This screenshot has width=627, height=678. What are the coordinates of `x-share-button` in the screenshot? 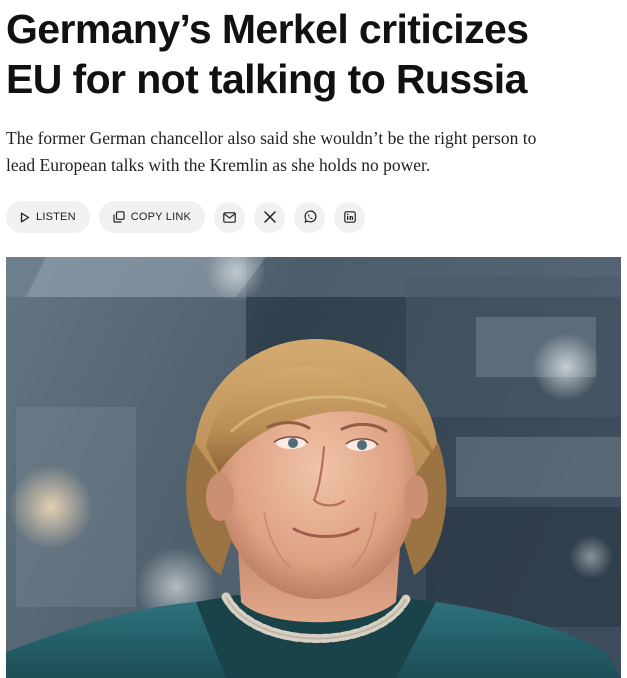 It's located at (270, 217).